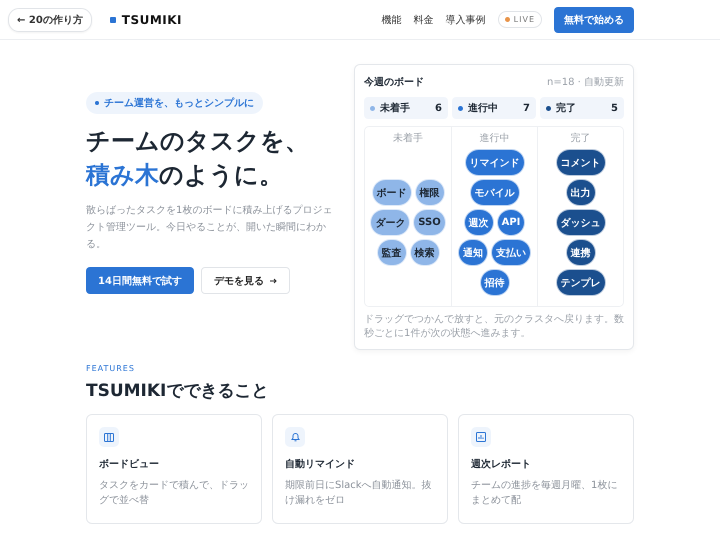  I want to click on task-bubble: API, so click(511, 222).